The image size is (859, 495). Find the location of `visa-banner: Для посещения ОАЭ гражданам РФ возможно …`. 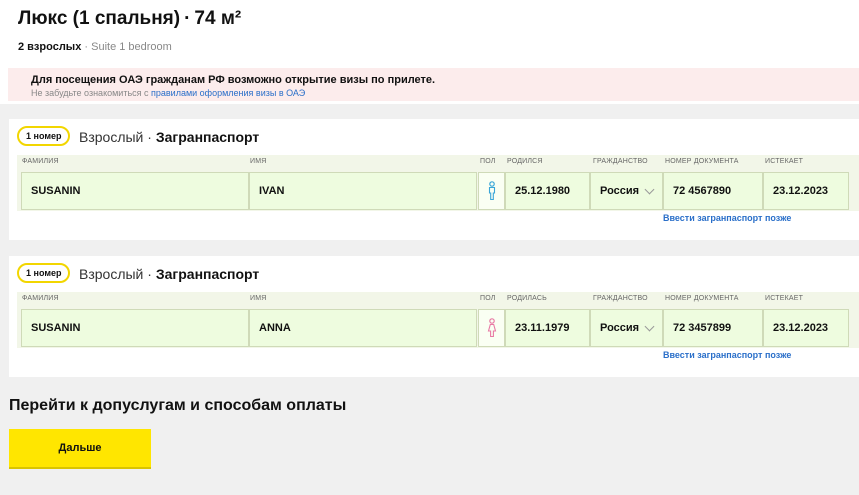

visa-banner: Для посещения ОАЭ гражданам РФ возможно … is located at coordinates (433, 84).